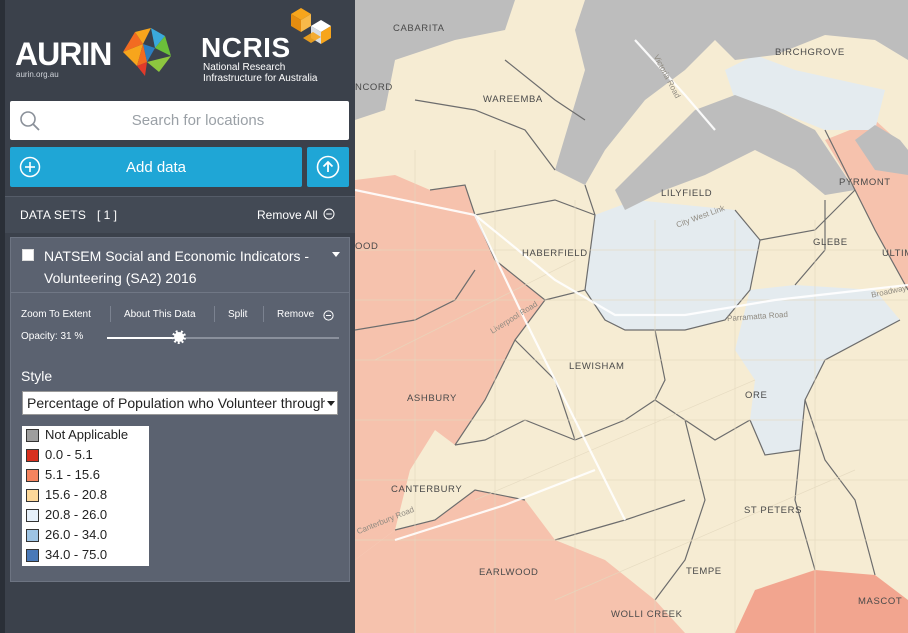 Image resolution: width=908 pixels, height=633 pixels. Describe the element at coordinates (311, 26) in the screenshot. I see `ncris-cube-icon` at that location.